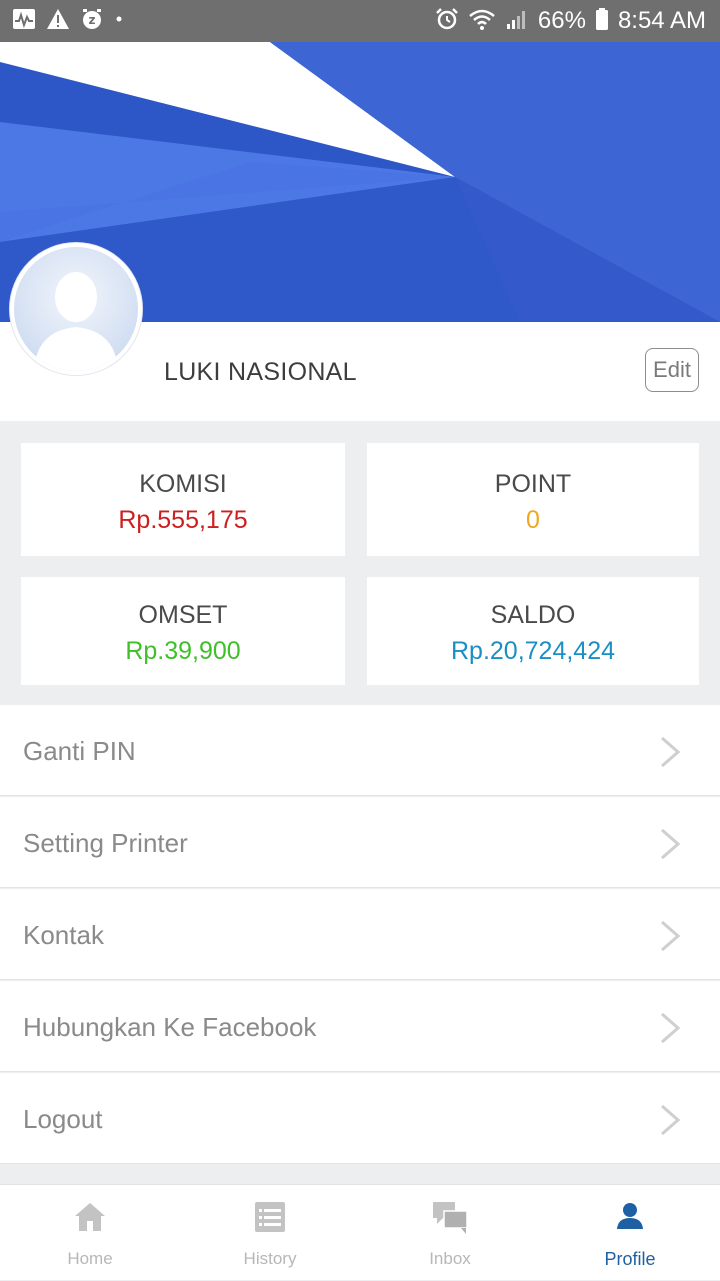 The image size is (720, 1281). I want to click on z-icon: z, so click(92, 21).